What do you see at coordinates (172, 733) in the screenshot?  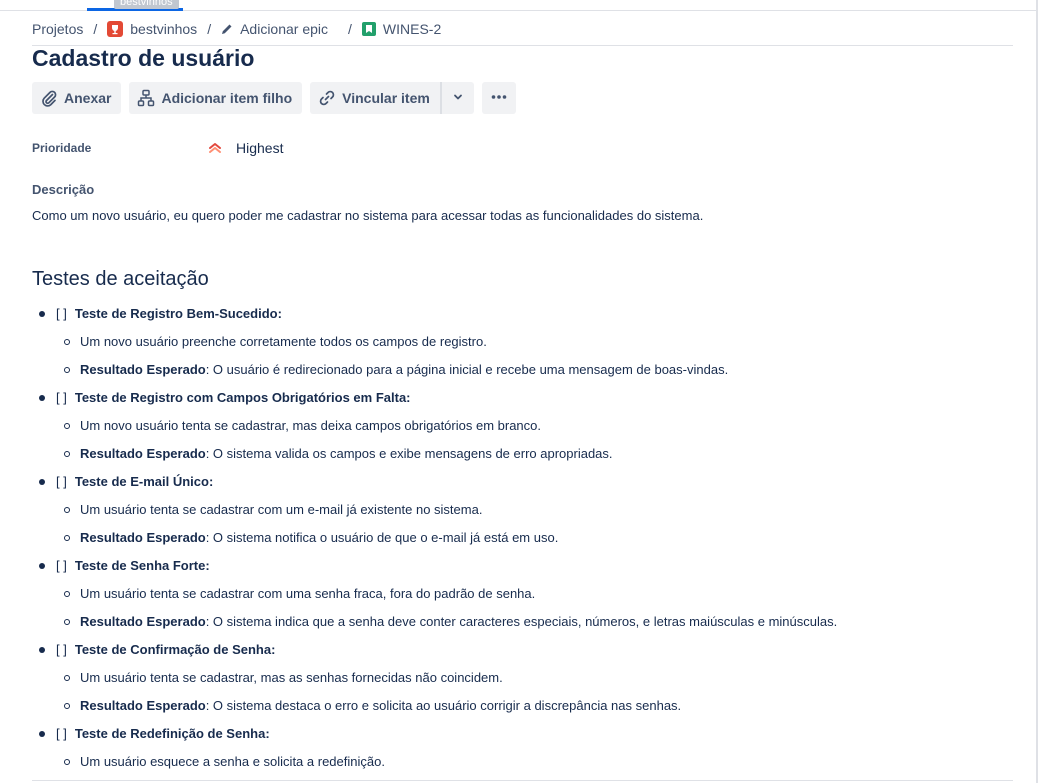 I see `test-title: Teste de Redefinição de Senha:` at bounding box center [172, 733].